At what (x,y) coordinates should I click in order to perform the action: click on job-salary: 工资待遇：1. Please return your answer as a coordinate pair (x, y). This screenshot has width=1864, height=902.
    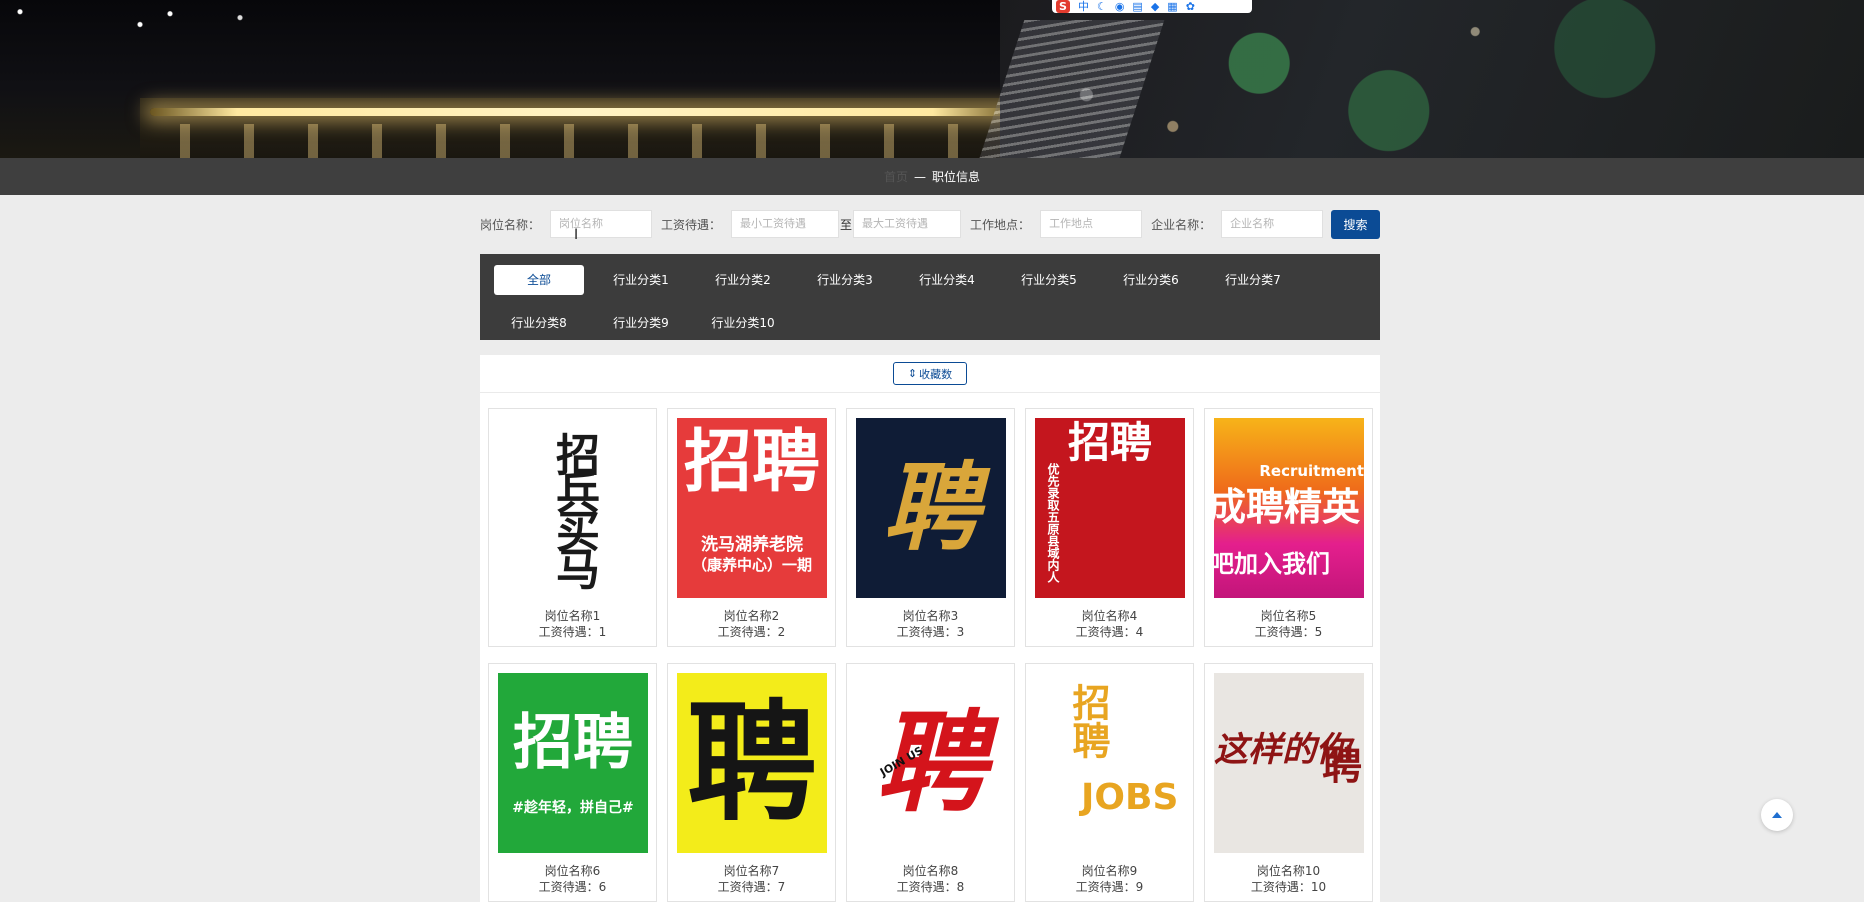
    Looking at the image, I should click on (572, 632).